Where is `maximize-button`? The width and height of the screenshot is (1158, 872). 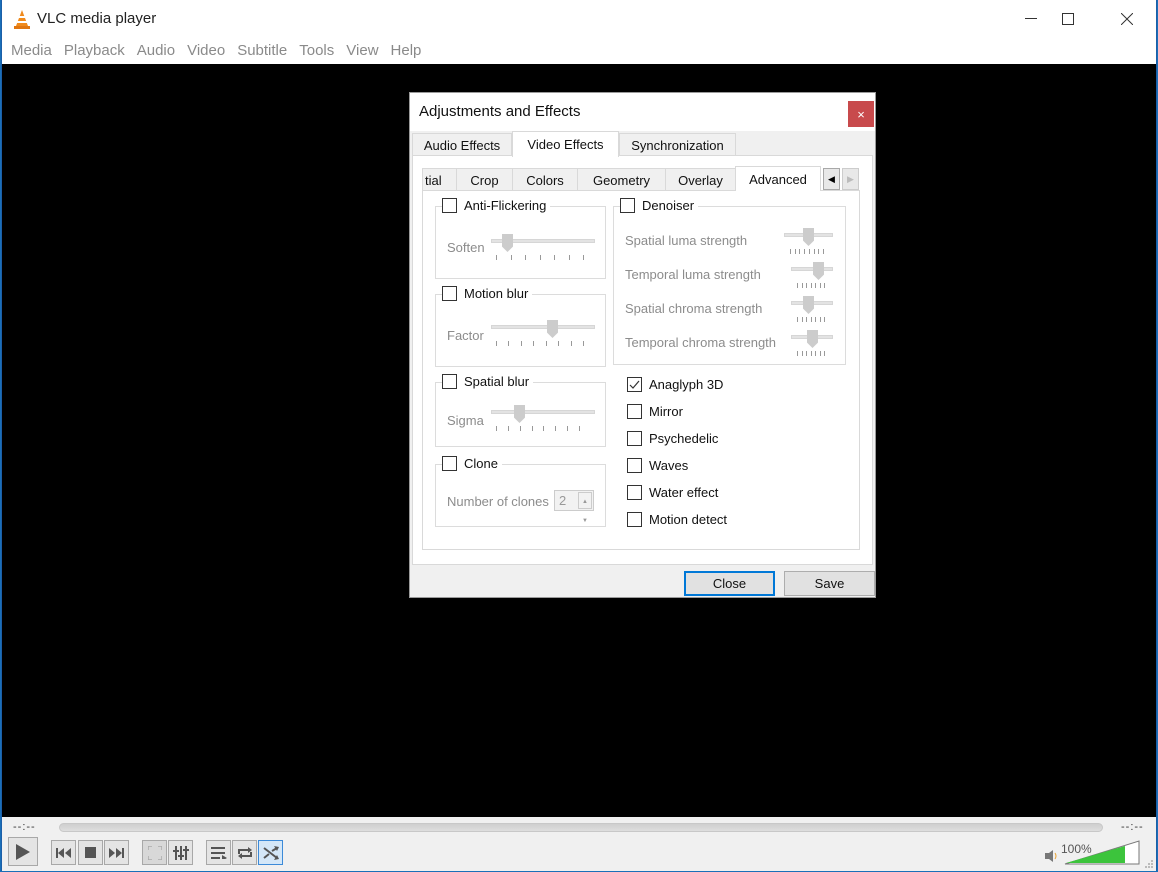 maximize-button is located at coordinates (1068, 19).